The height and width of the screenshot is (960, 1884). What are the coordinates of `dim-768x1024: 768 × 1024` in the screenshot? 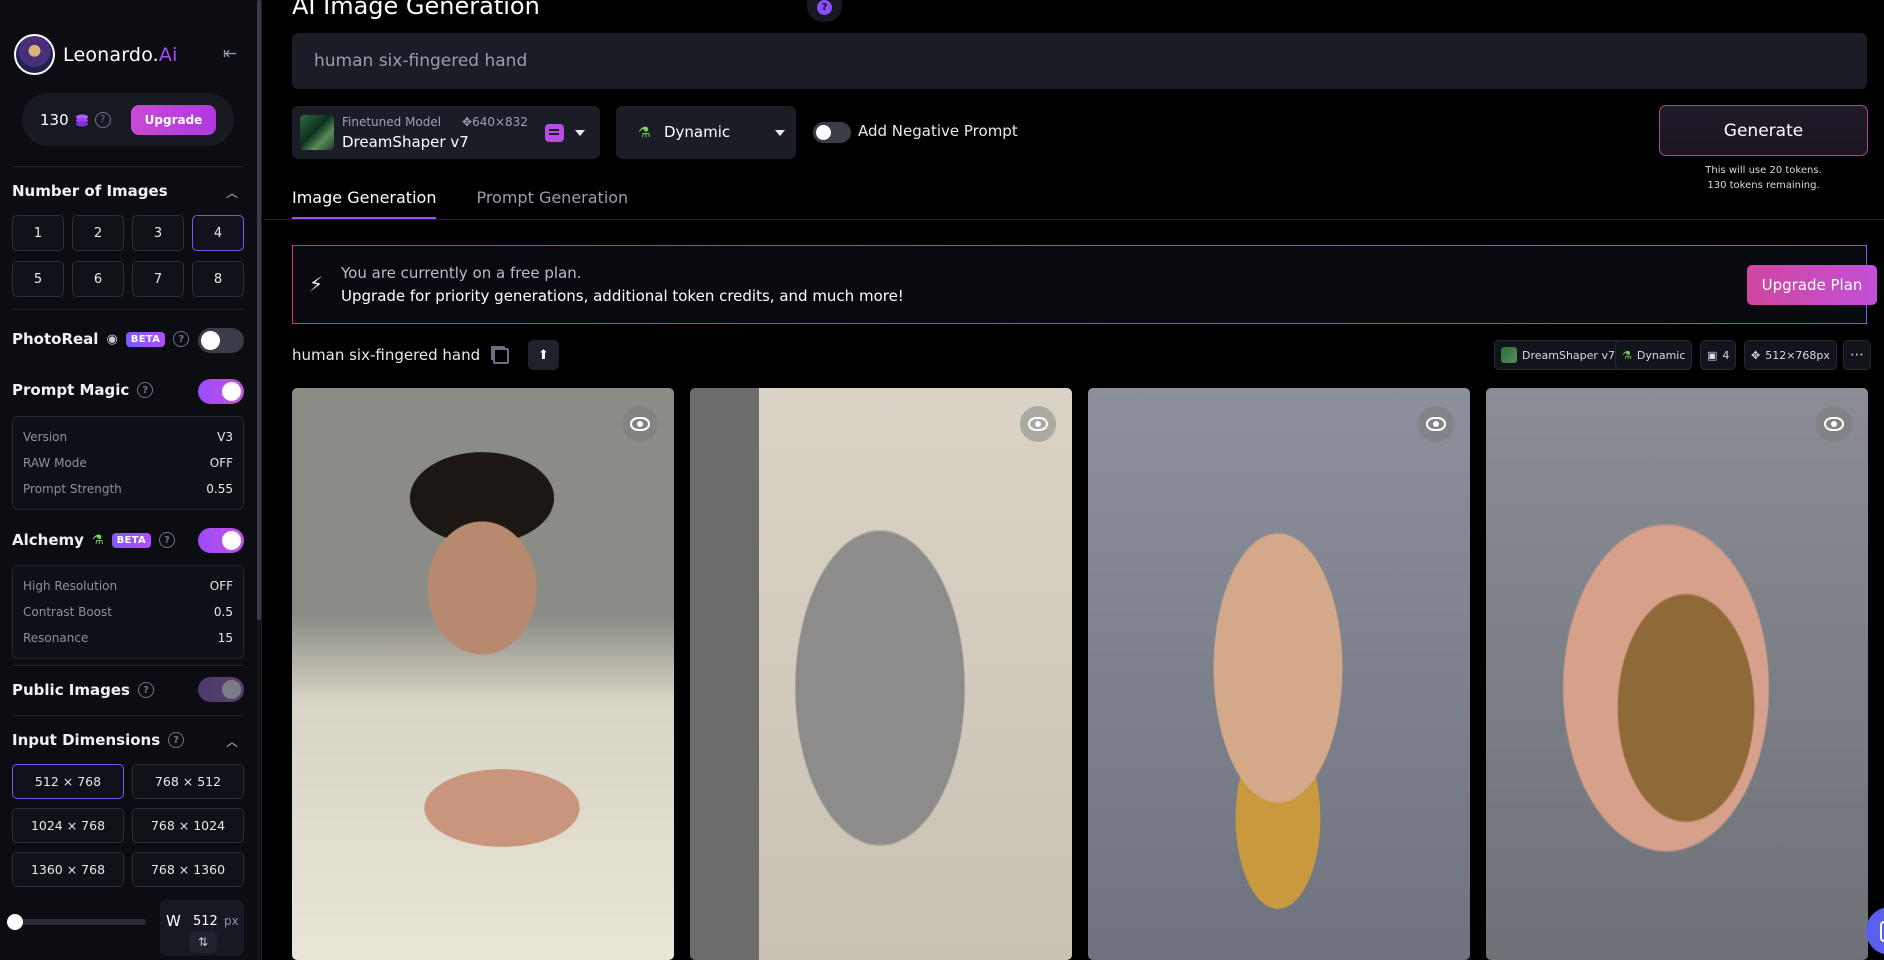 It's located at (188, 825).